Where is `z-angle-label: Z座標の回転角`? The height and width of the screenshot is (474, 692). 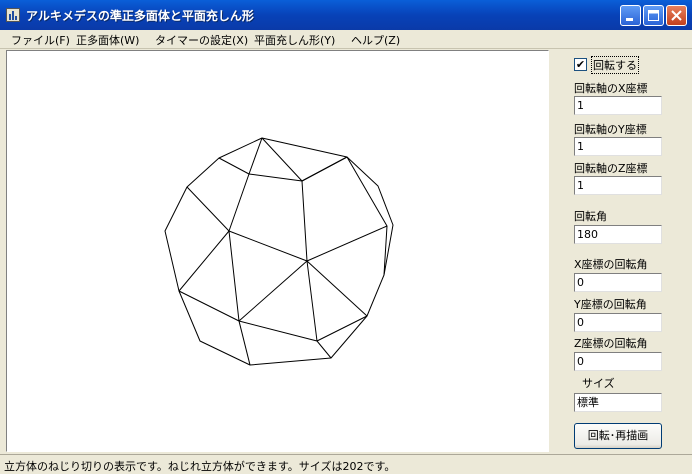 z-angle-label: Z座標の回転角 is located at coordinates (611, 343).